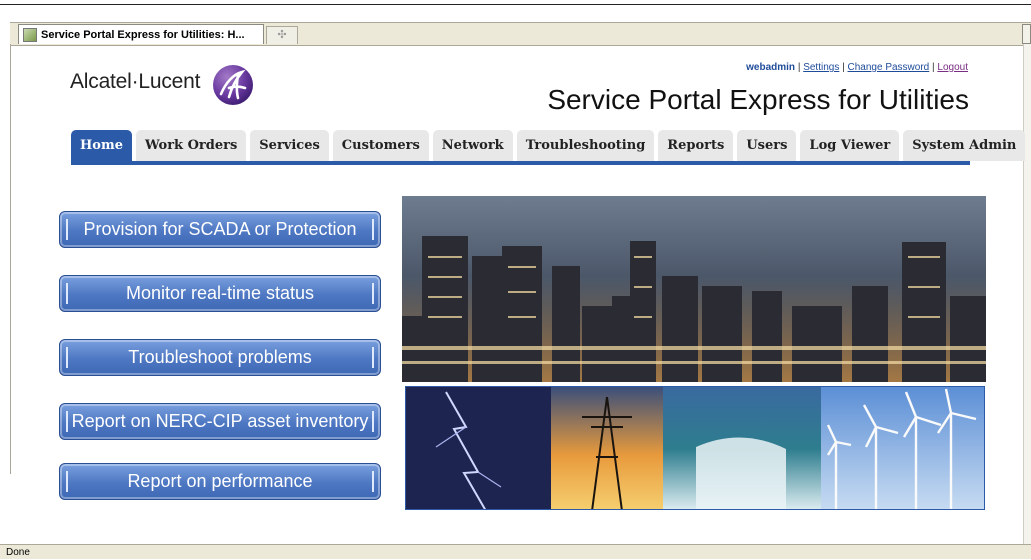 Image resolution: width=1031 pixels, height=560 pixels. I want to click on settings-link: Settings, so click(821, 67).